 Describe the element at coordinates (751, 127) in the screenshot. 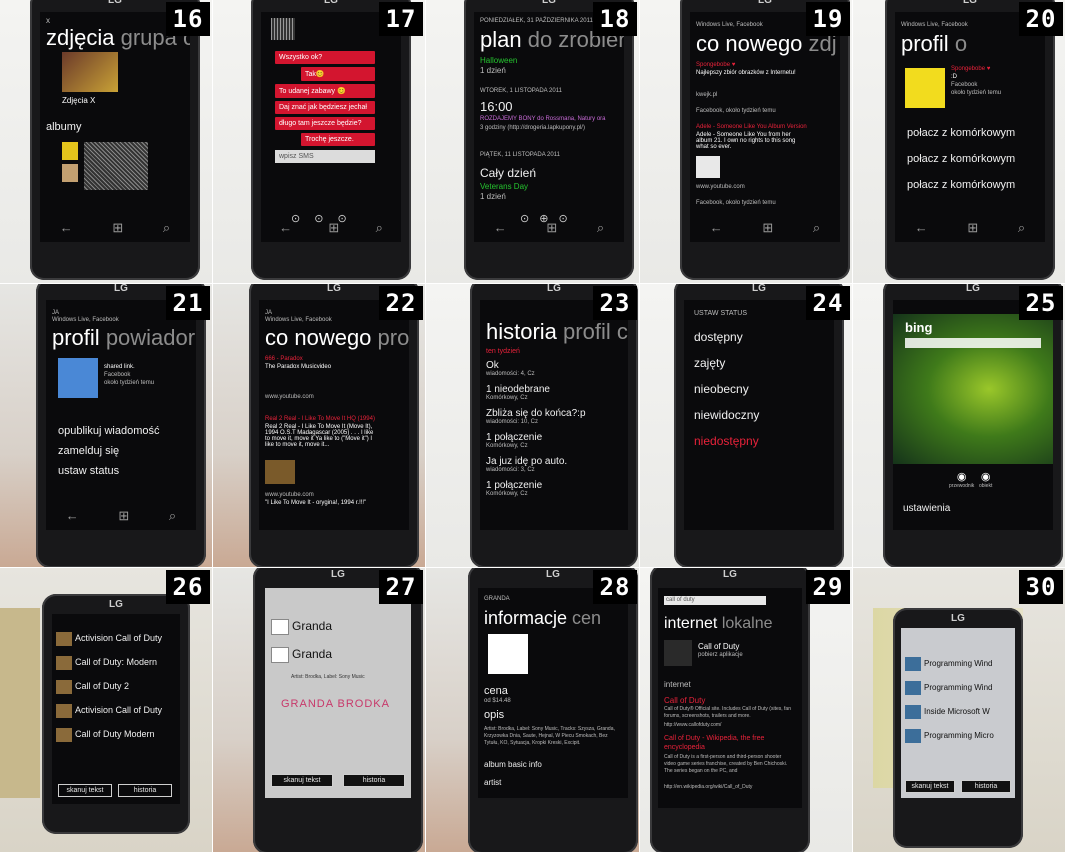

I see `post-author: Adele - Someone Like You Album Version` at that location.